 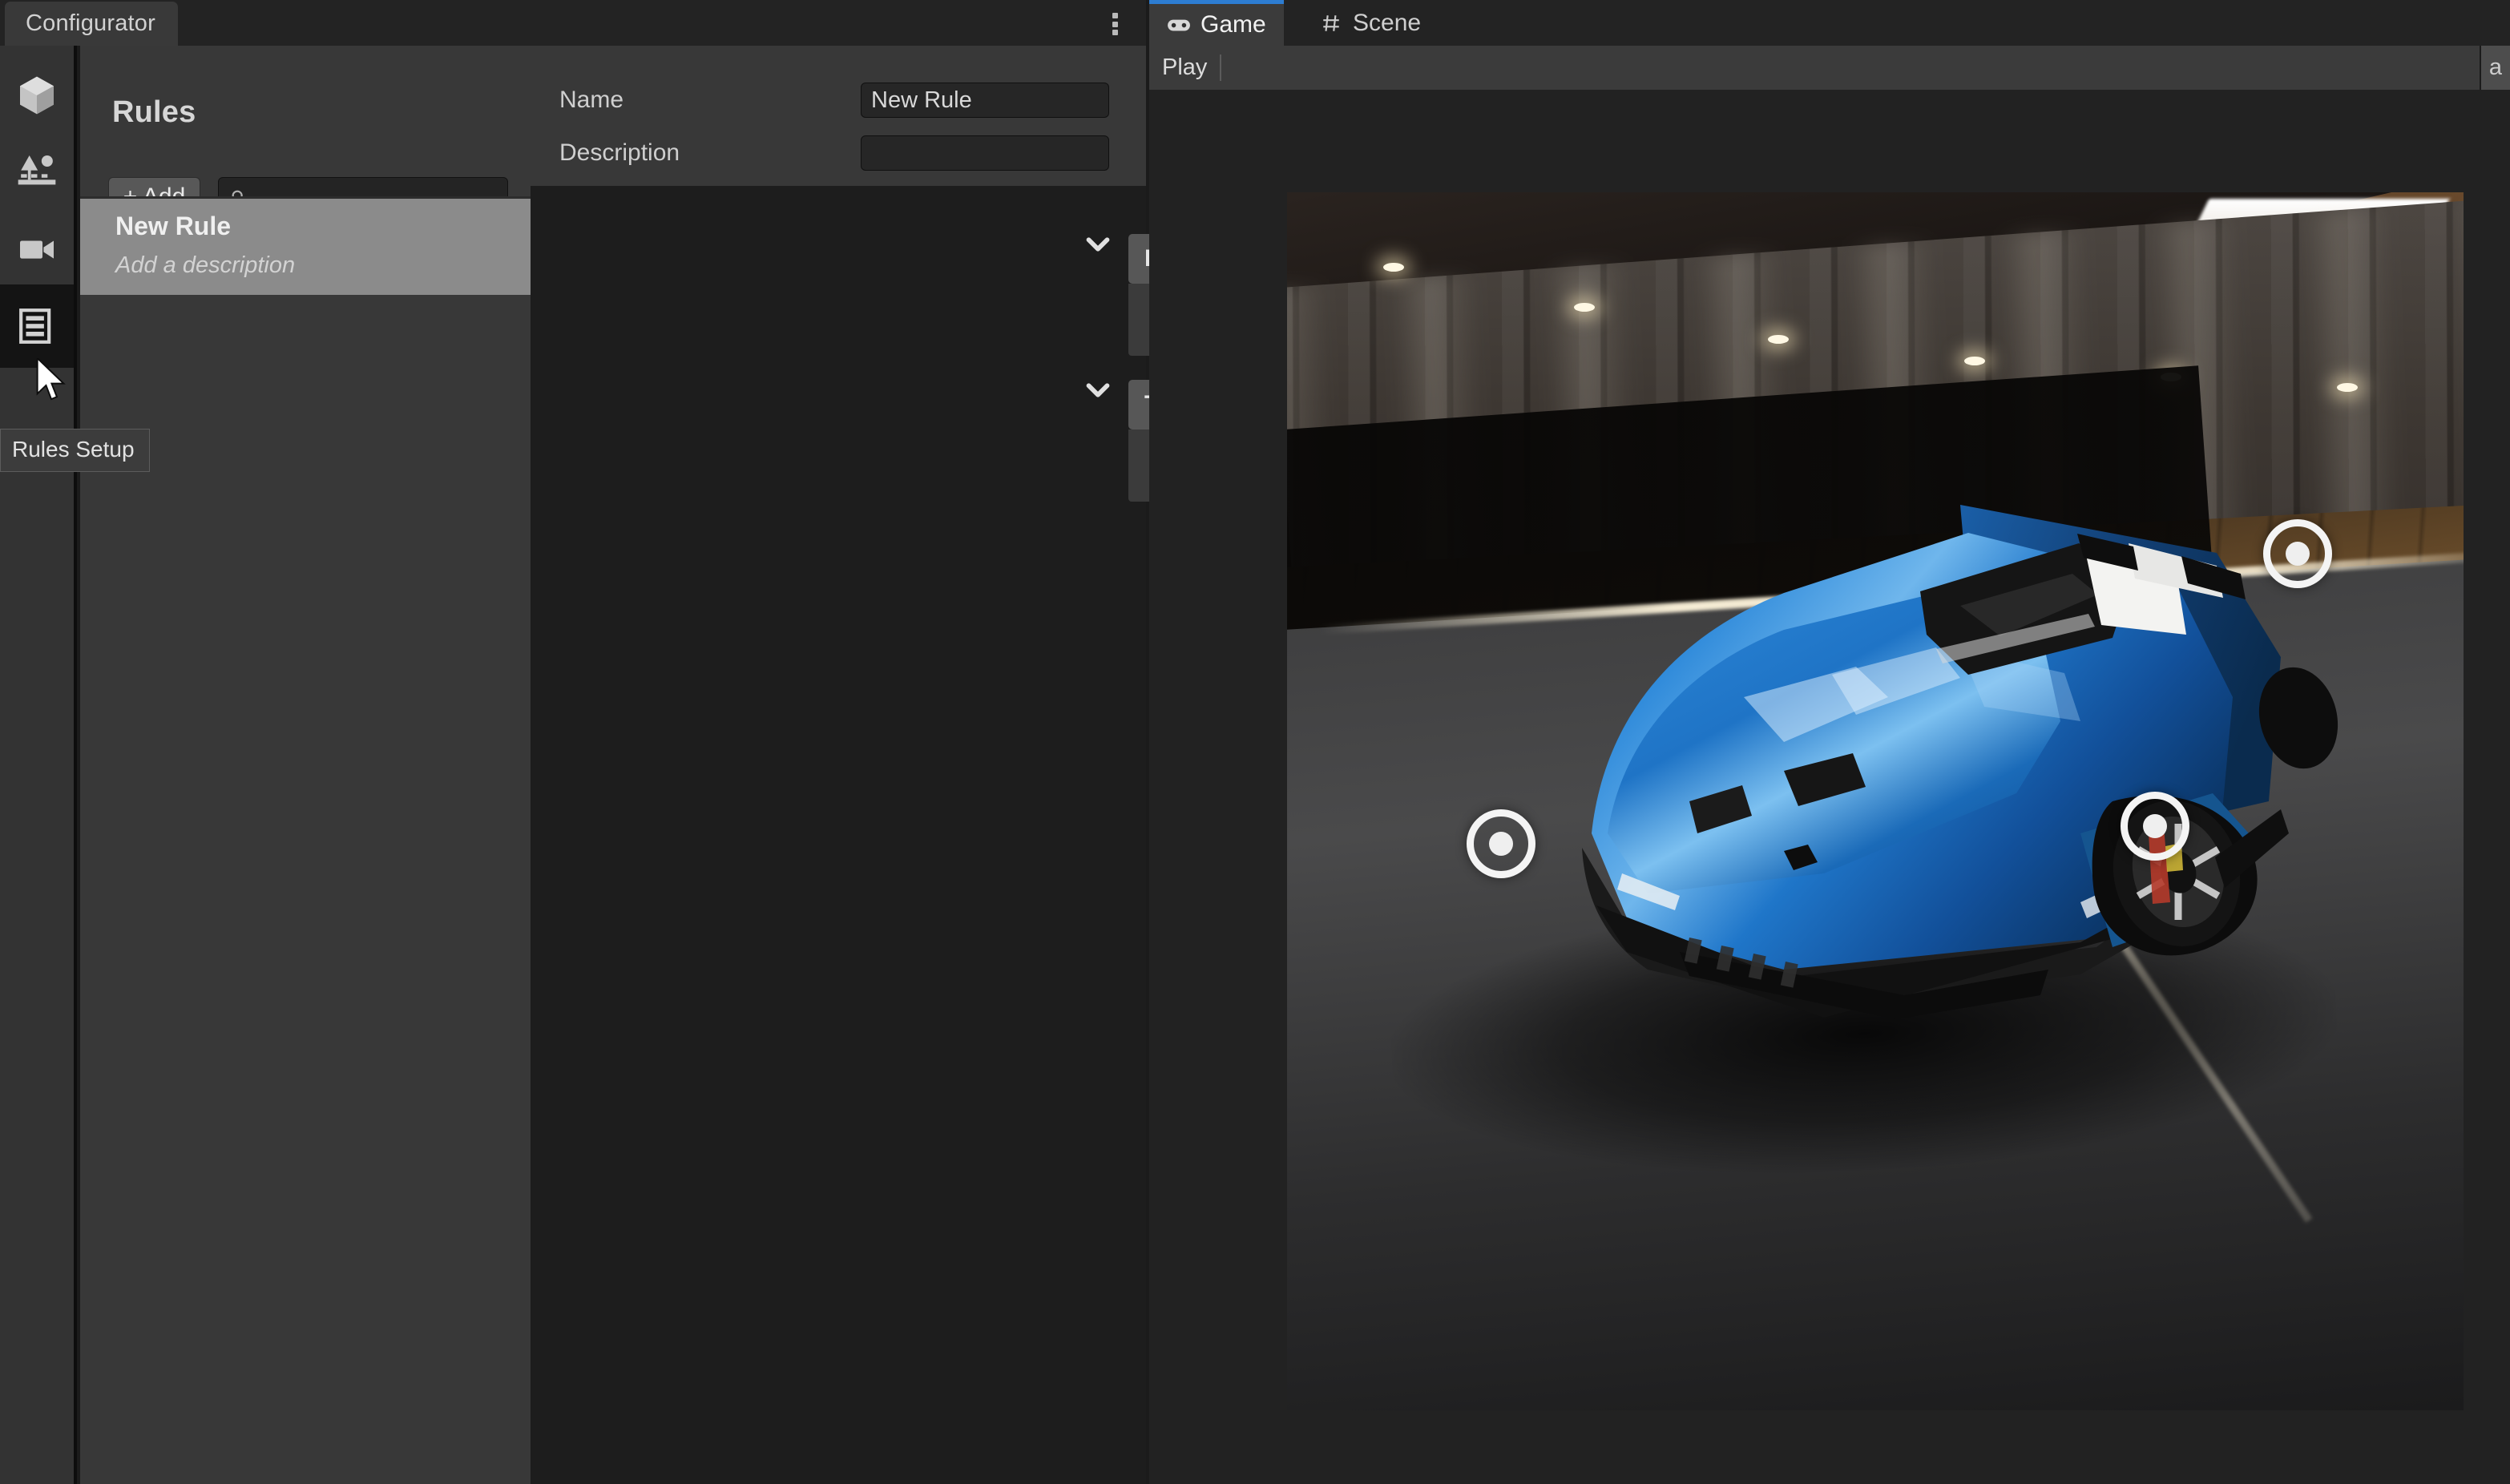 I want to click on hotspot-rear-quarter, so click(x=2297, y=553).